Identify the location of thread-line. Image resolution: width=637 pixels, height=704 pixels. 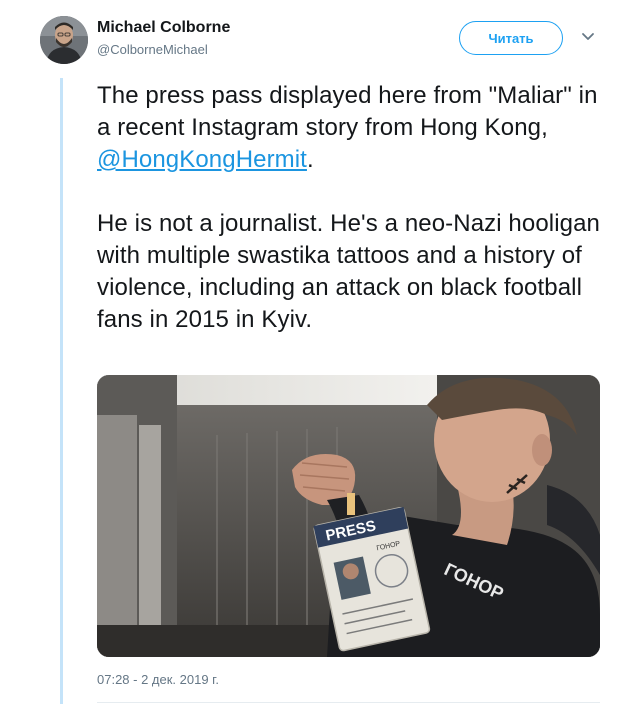
(61, 391).